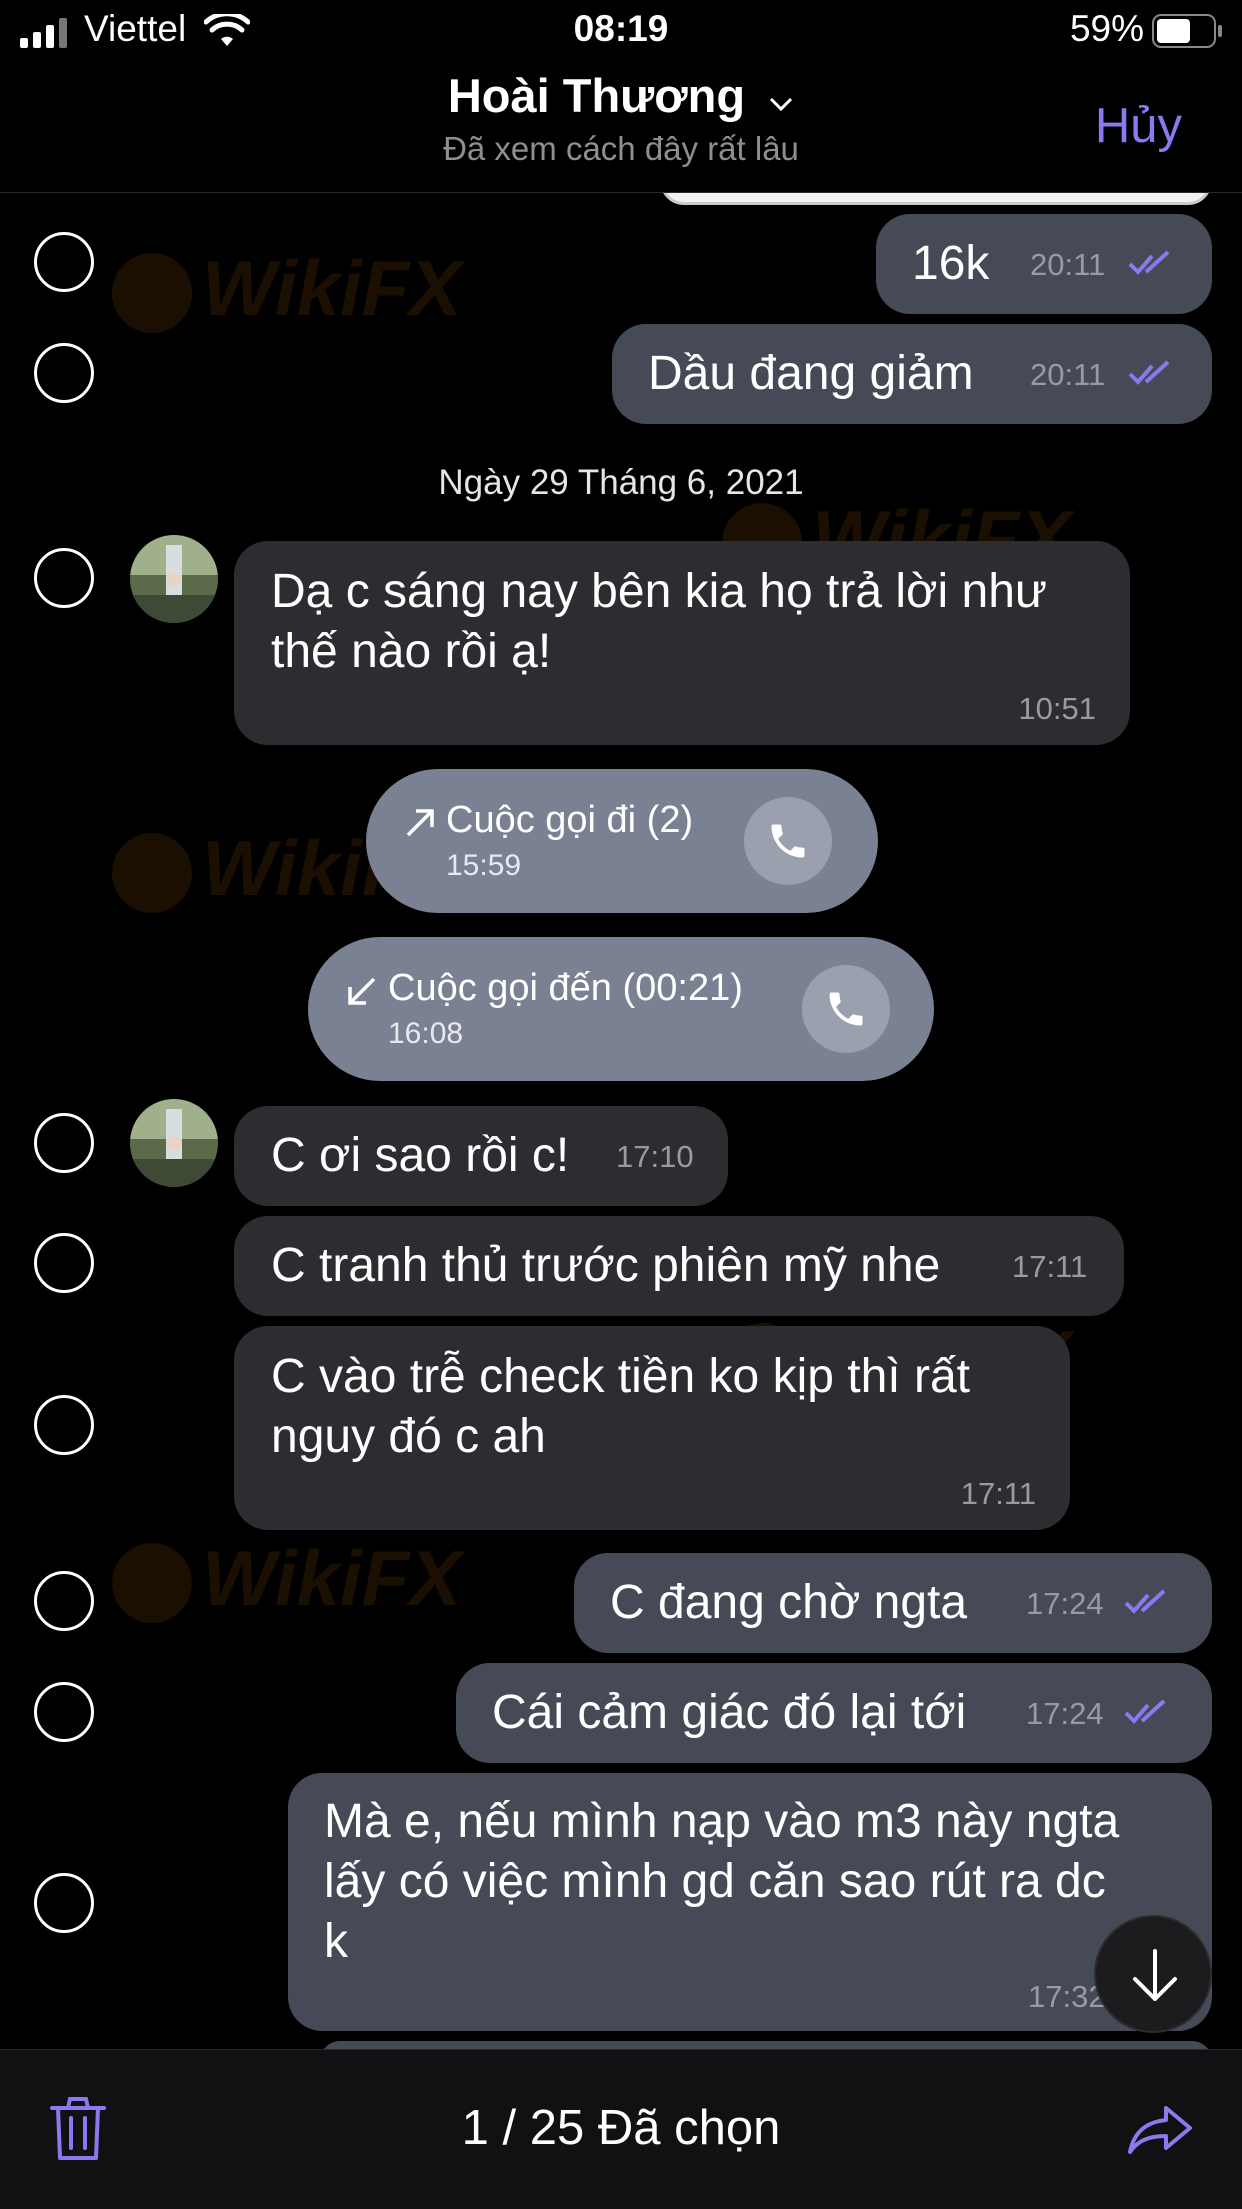 The image size is (1242, 2209). Describe the element at coordinates (621, 148) in the screenshot. I see `last-seen-status: Đã xem cách đây rất lâu` at that location.